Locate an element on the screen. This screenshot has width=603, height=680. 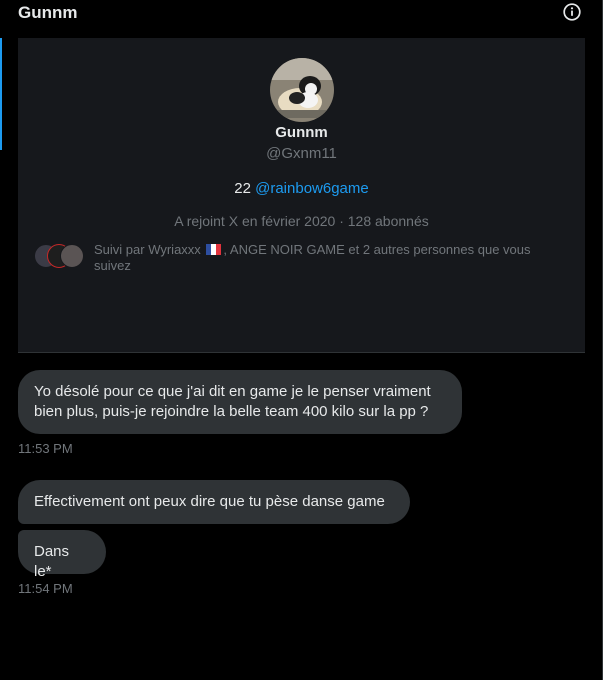
message-bubble: Dans le* is located at coordinates (62, 555).